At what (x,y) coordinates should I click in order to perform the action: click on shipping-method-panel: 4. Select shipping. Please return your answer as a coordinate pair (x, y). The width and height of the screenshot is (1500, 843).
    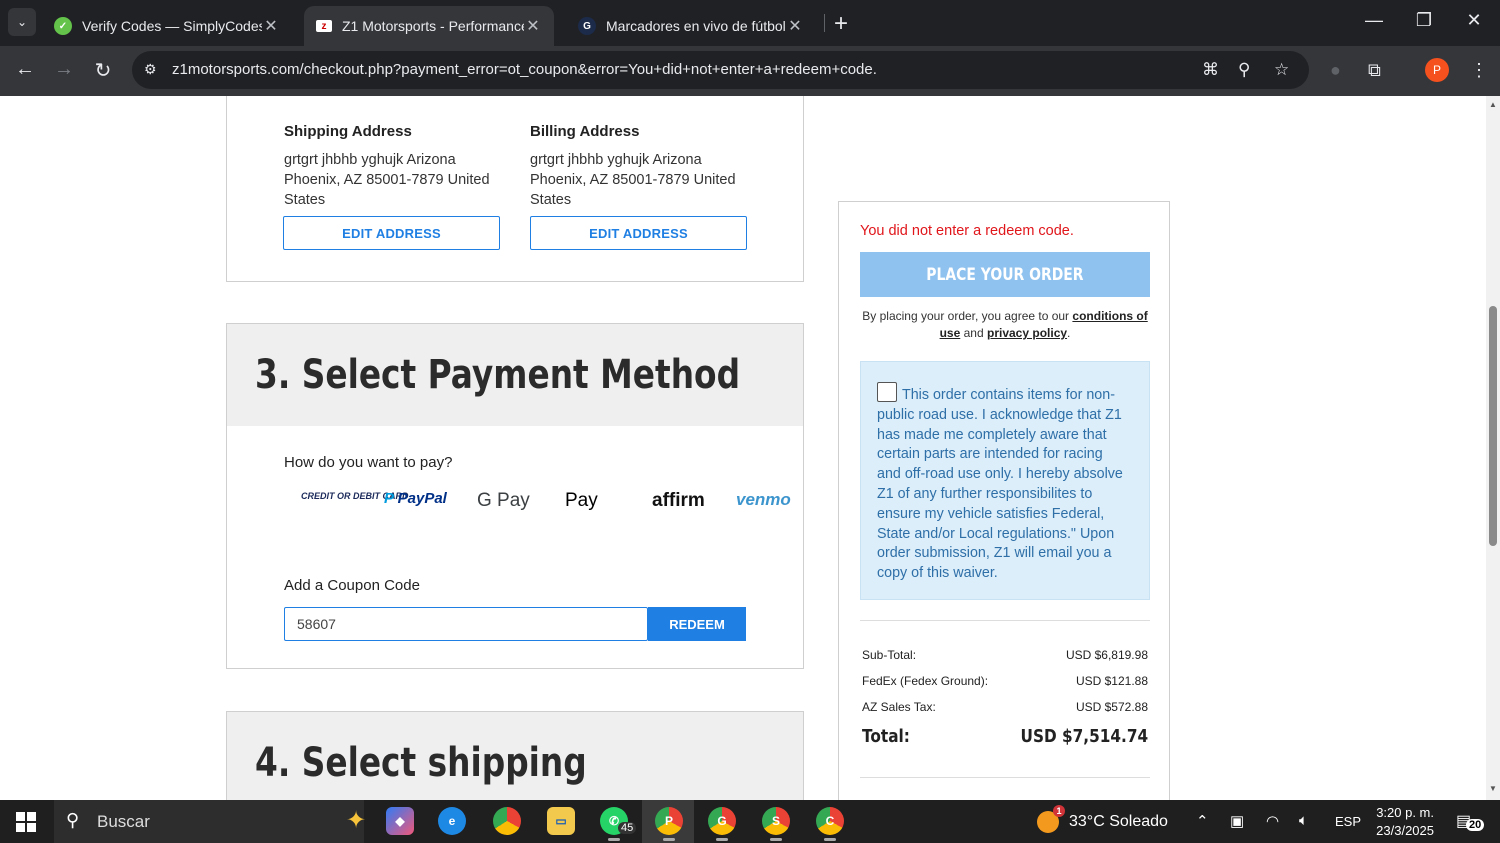
    Looking at the image, I should click on (515, 755).